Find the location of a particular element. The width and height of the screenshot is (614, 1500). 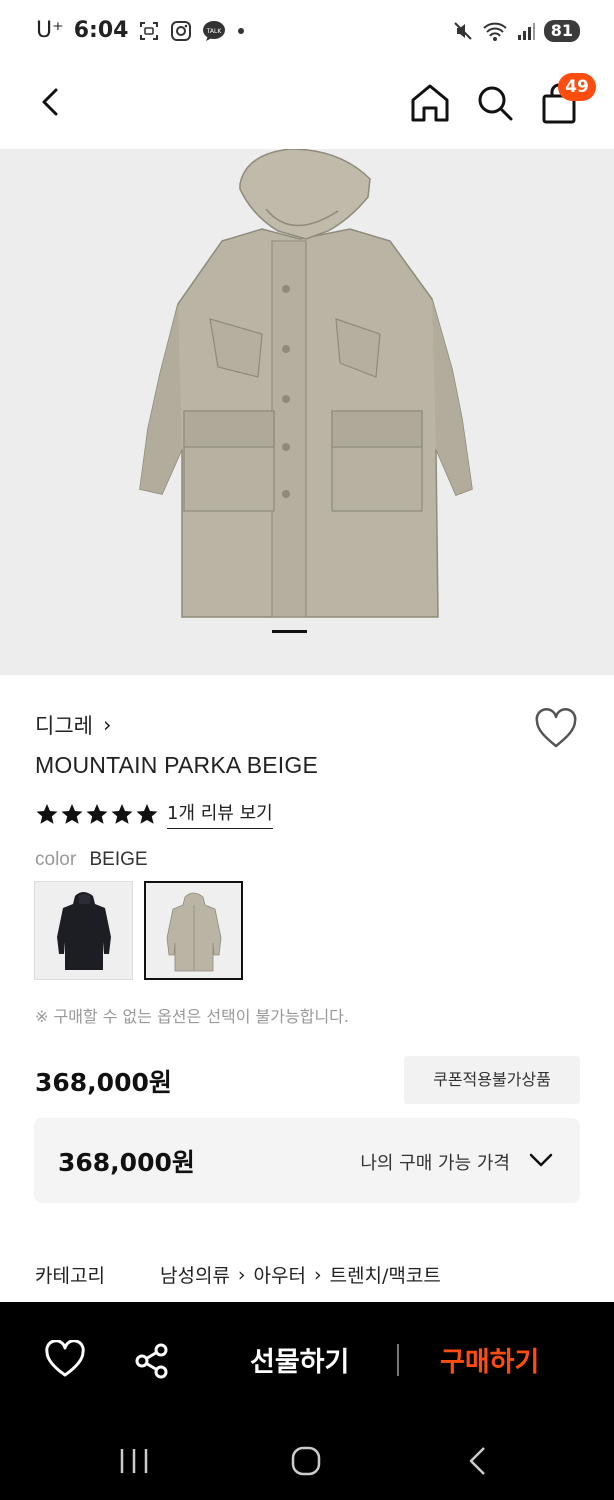

recent-apps-icon is located at coordinates (134, 1461).